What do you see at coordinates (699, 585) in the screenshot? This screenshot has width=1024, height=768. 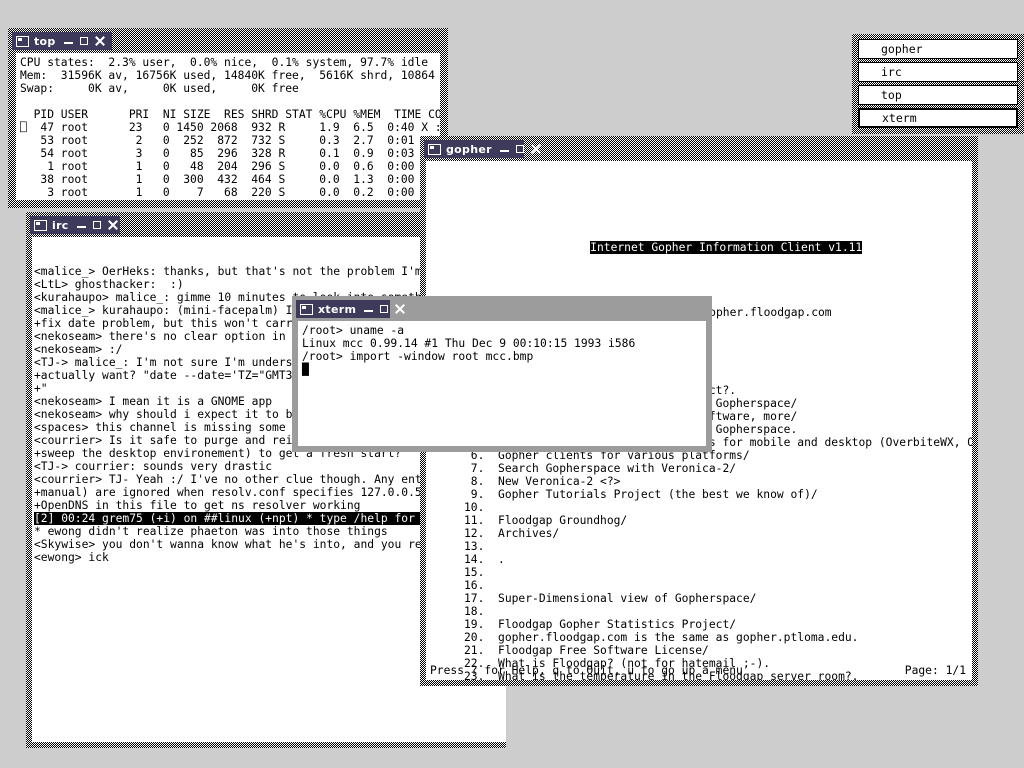 I see `gopher-menu-item: 16.` at bounding box center [699, 585].